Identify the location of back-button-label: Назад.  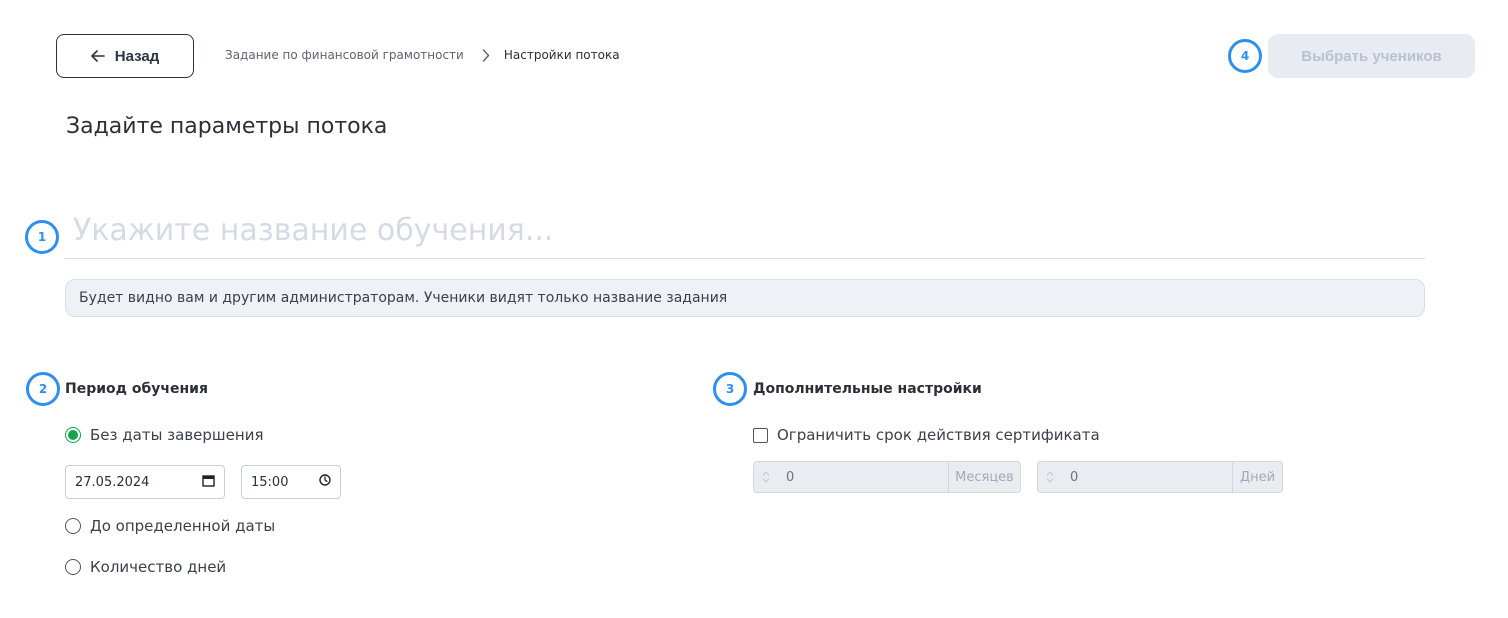
(137, 56).